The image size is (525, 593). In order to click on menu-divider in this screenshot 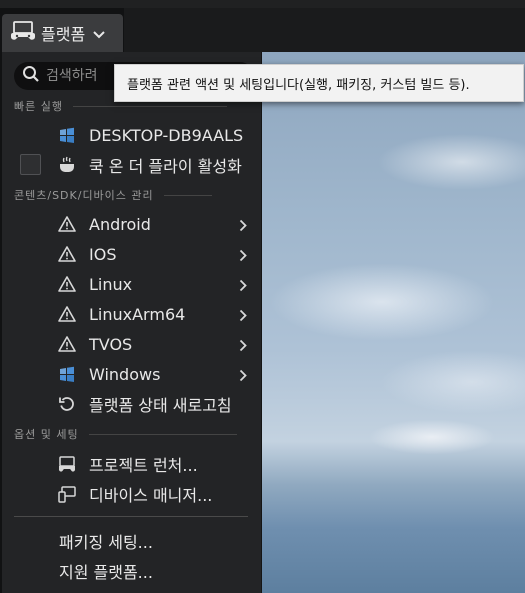, I will do `click(131, 516)`.